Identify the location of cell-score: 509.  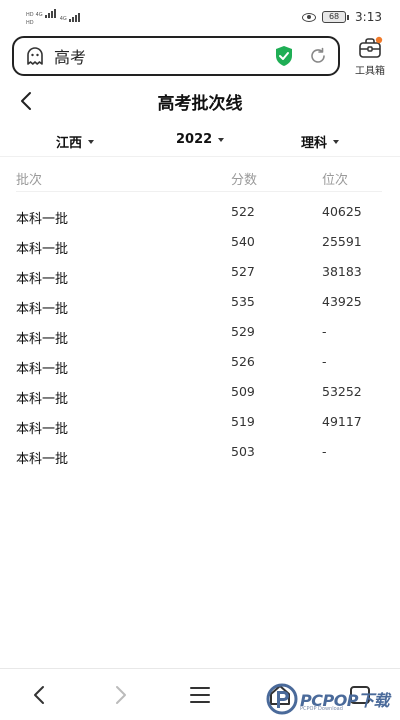
(243, 391).